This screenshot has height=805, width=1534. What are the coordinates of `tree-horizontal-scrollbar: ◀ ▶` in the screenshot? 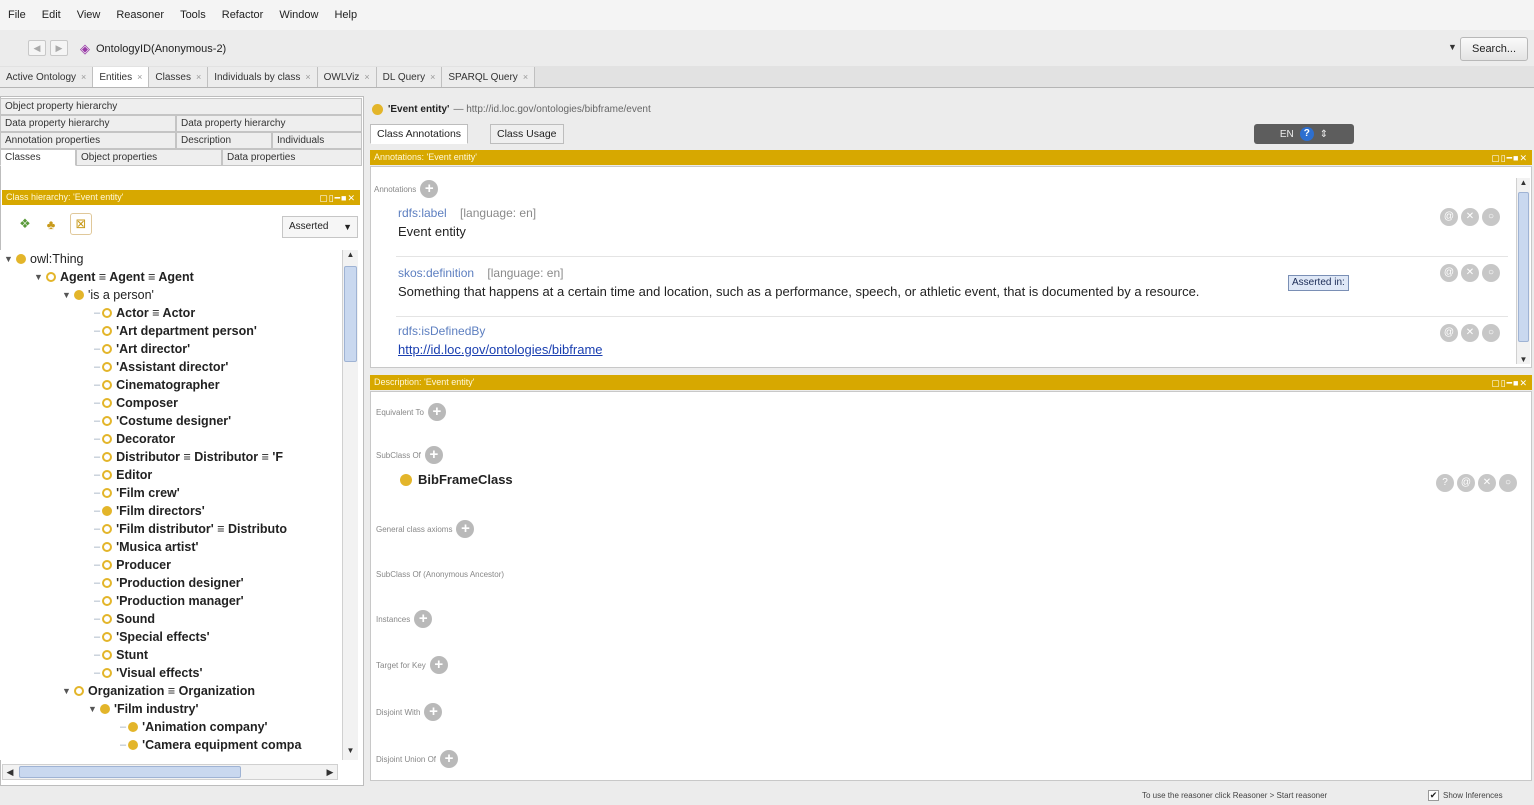 It's located at (170, 772).